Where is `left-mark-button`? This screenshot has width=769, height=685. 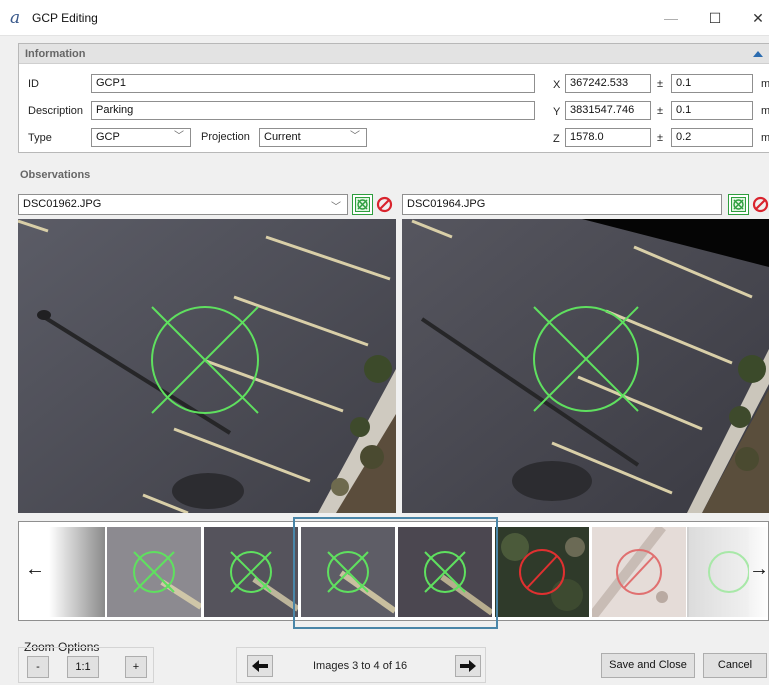
left-mark-button is located at coordinates (362, 204).